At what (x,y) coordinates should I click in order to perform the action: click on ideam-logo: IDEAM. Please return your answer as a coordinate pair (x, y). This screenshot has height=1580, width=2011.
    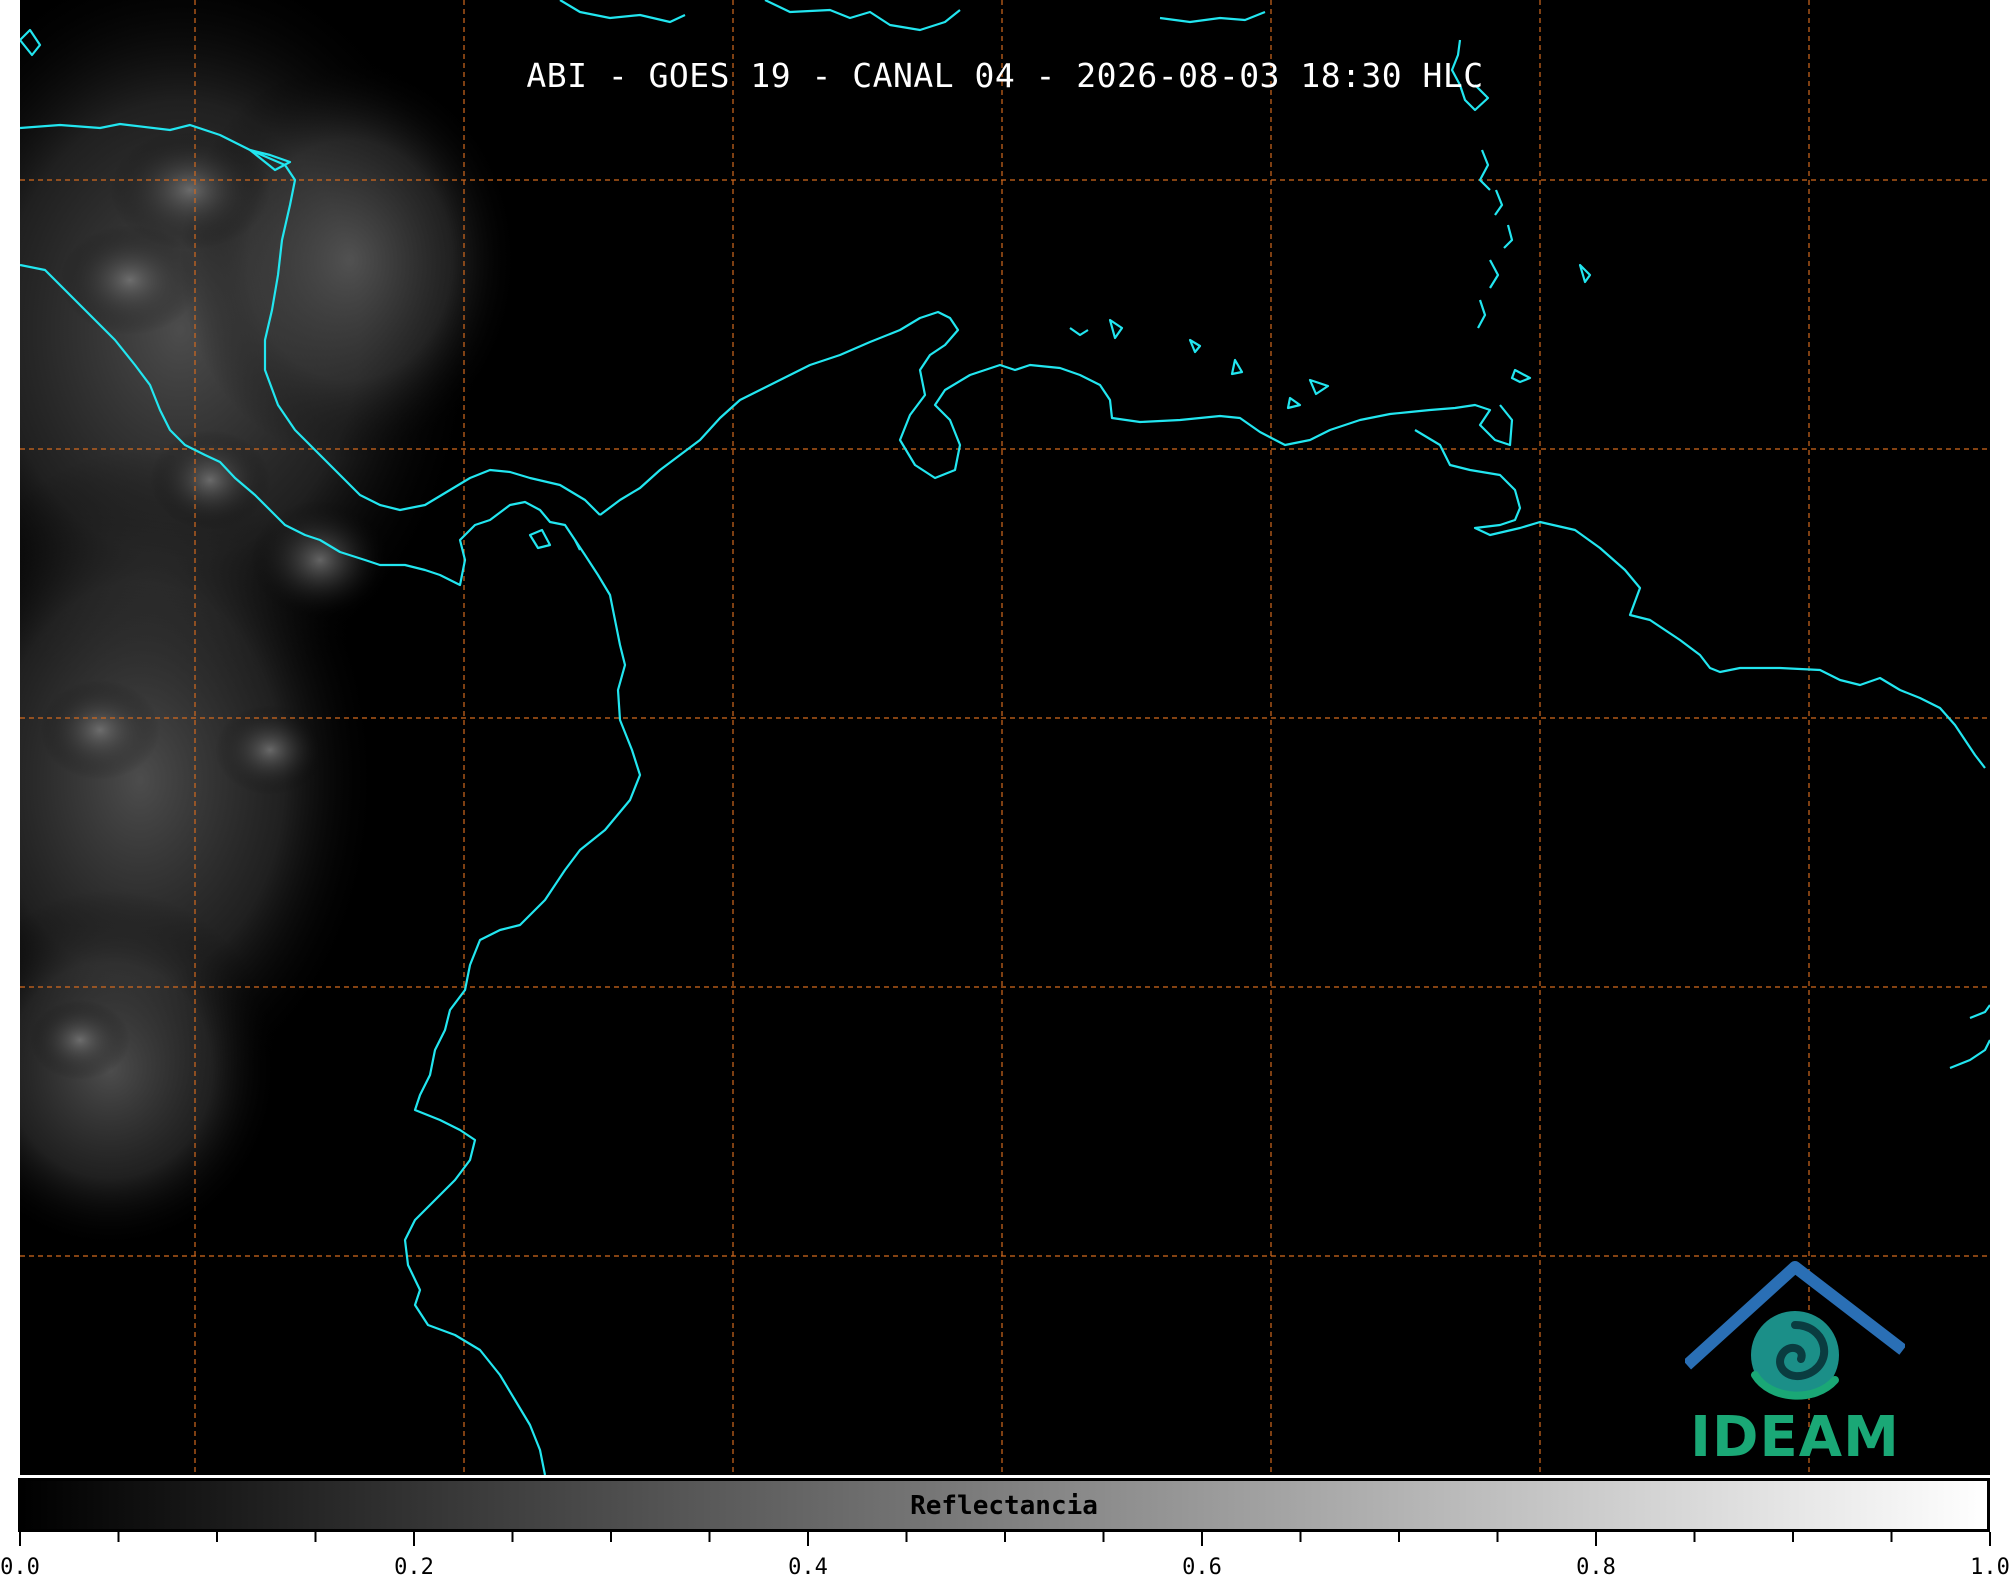
    Looking at the image, I should click on (1794, 1362).